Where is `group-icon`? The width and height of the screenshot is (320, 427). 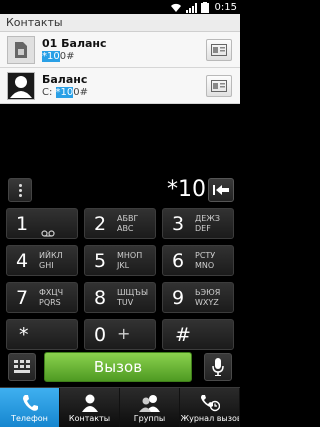
group-icon is located at coordinates (149, 403).